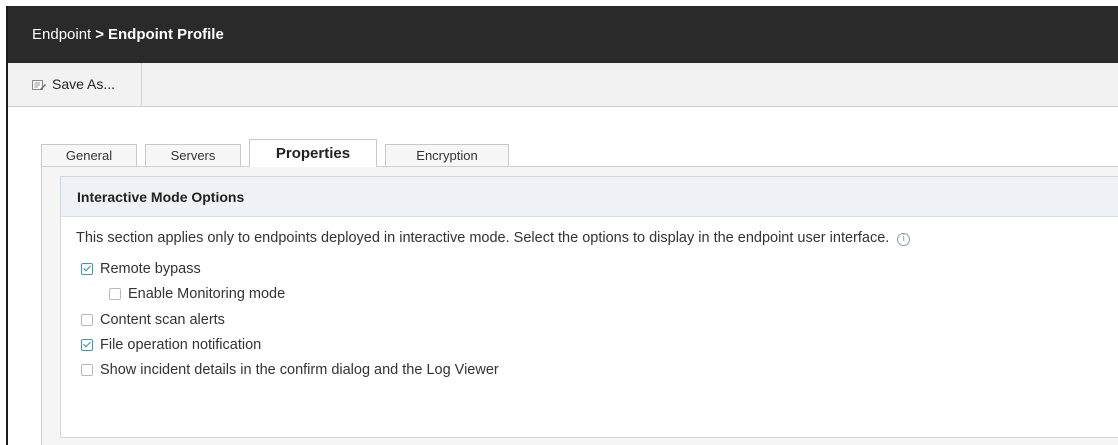  I want to click on option-enable-monitoring-mode: Enable Monitoring mode, so click(197, 294).